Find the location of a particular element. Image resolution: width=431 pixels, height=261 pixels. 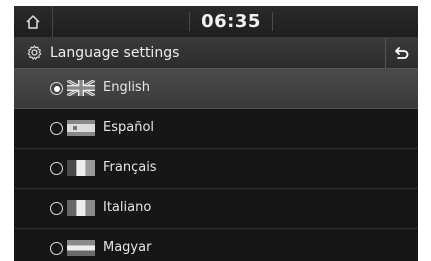

radio-selected is located at coordinates (56, 88).